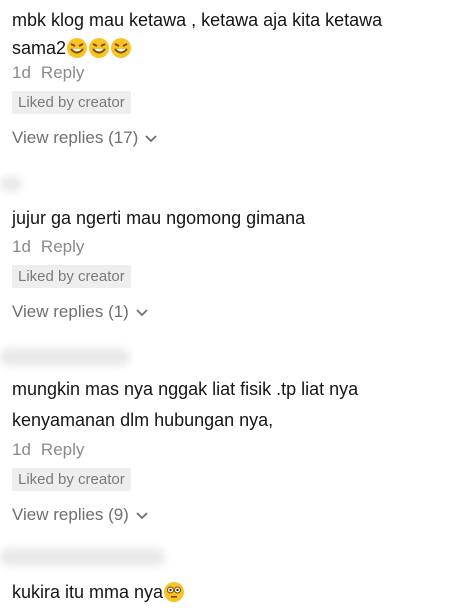  I want to click on view-replies-button: View replies (9), so click(80, 515).